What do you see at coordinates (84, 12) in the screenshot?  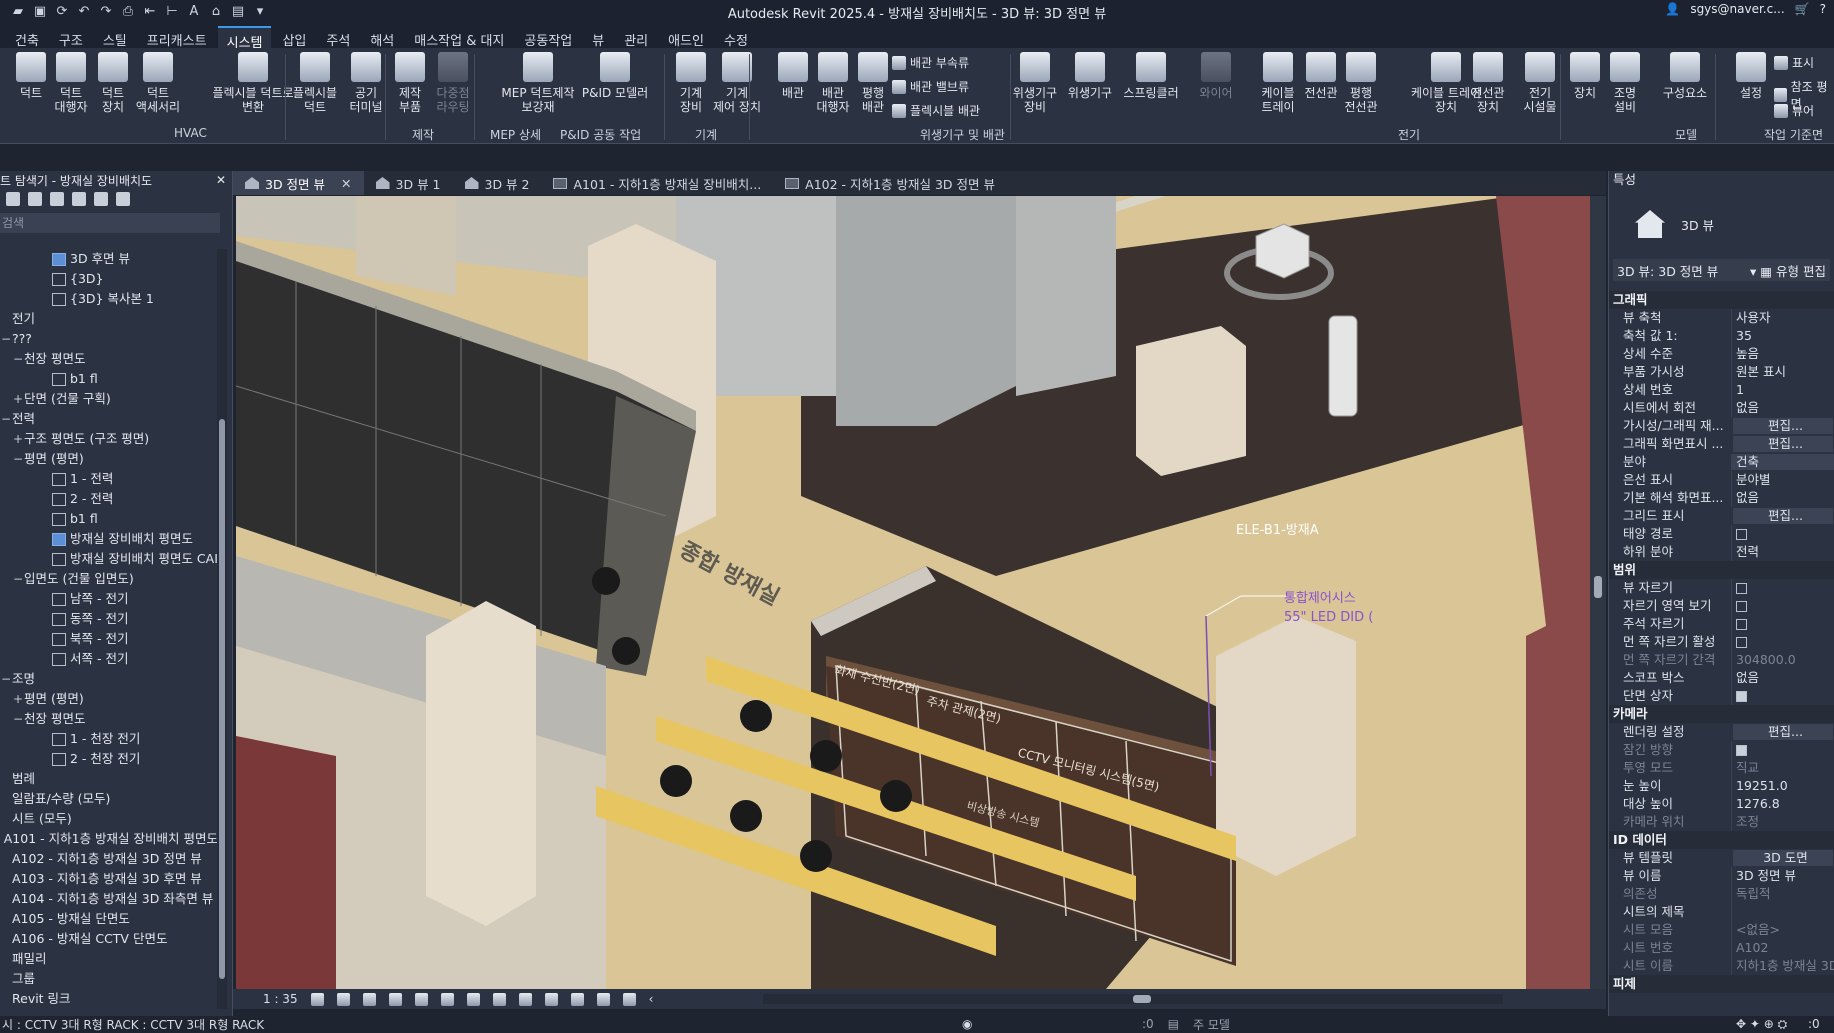 I see `undo-icon: ↶` at bounding box center [84, 12].